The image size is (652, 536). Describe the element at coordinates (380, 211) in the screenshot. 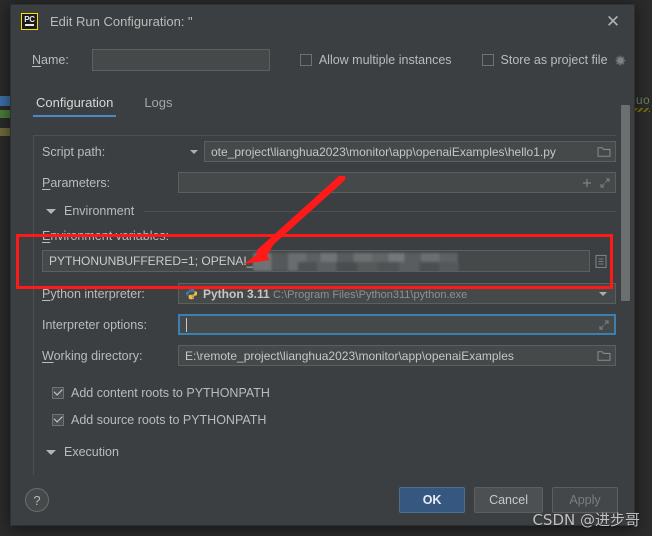

I see `section-divider` at that location.